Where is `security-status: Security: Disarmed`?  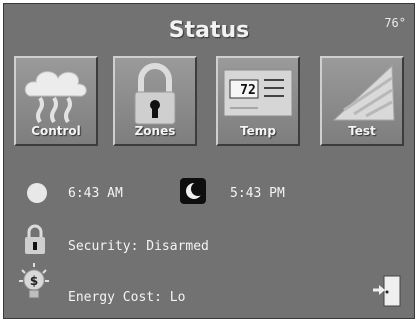
security-status: Security: Disarmed is located at coordinates (138, 246).